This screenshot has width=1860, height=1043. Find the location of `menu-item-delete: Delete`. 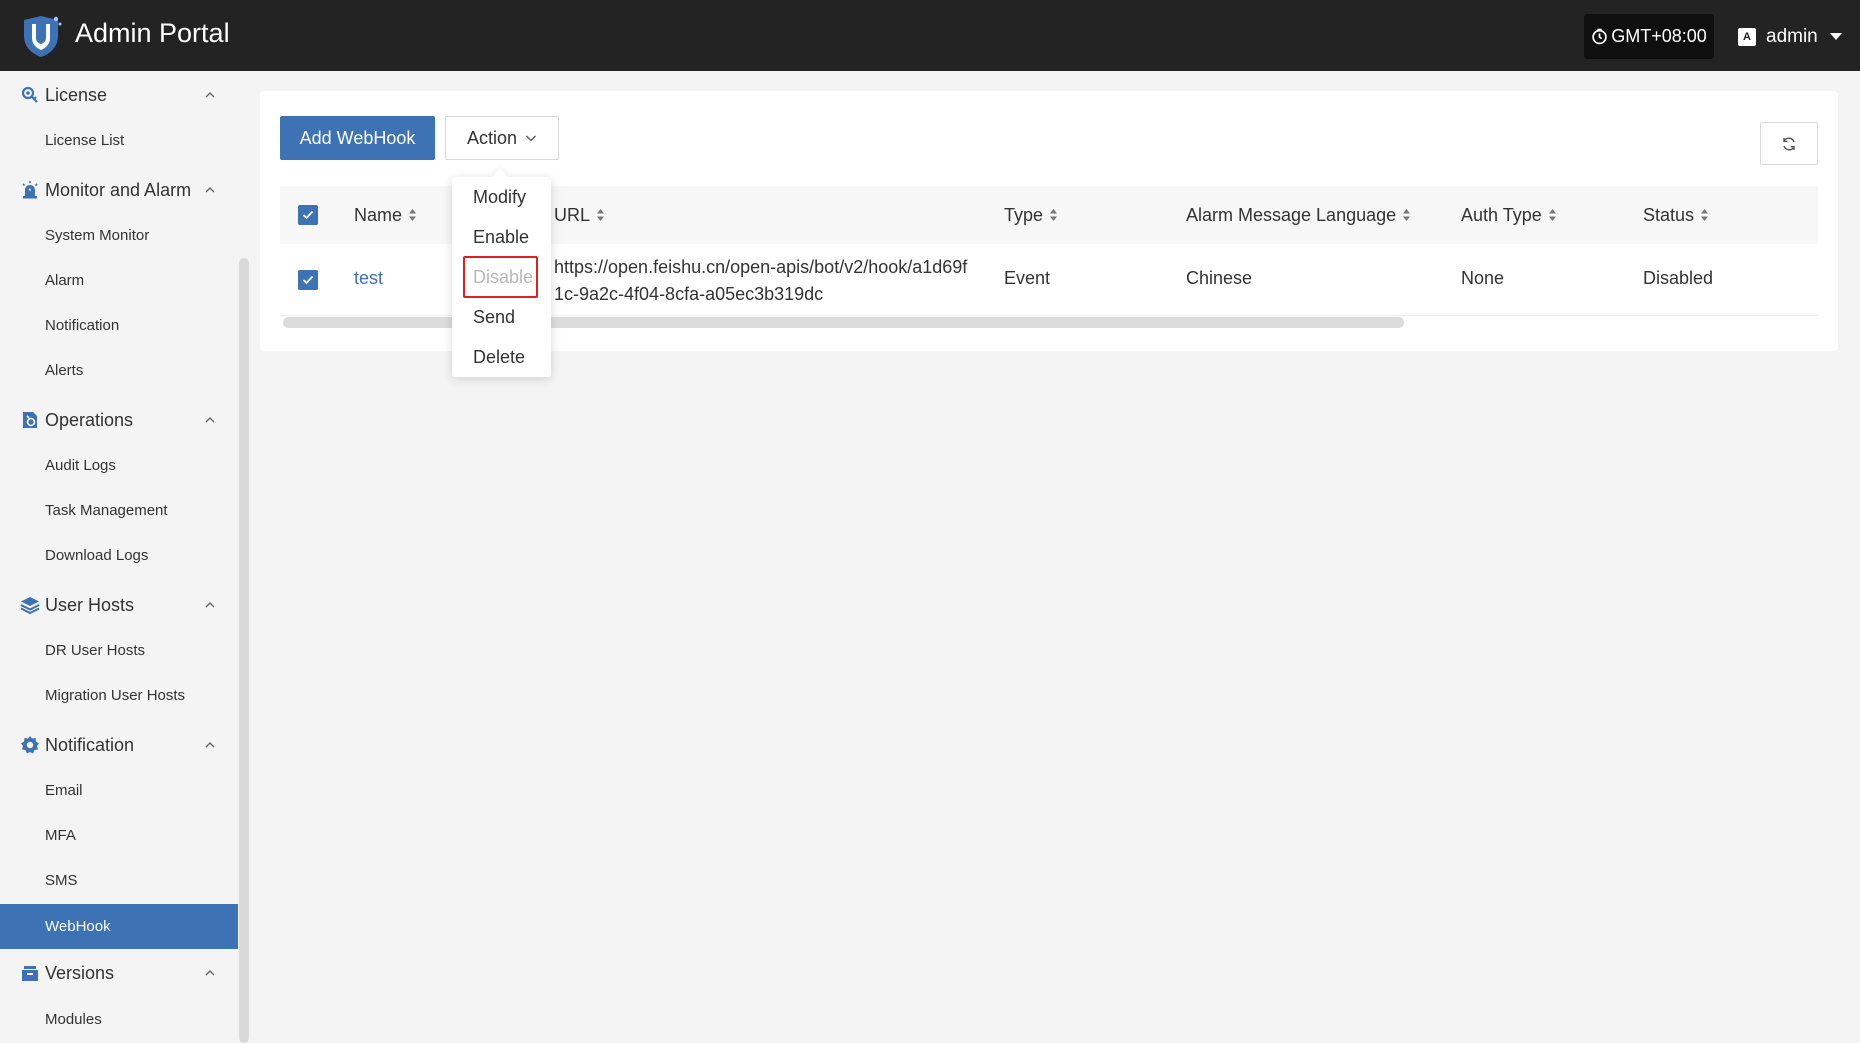

menu-item-delete: Delete is located at coordinates (501, 357).